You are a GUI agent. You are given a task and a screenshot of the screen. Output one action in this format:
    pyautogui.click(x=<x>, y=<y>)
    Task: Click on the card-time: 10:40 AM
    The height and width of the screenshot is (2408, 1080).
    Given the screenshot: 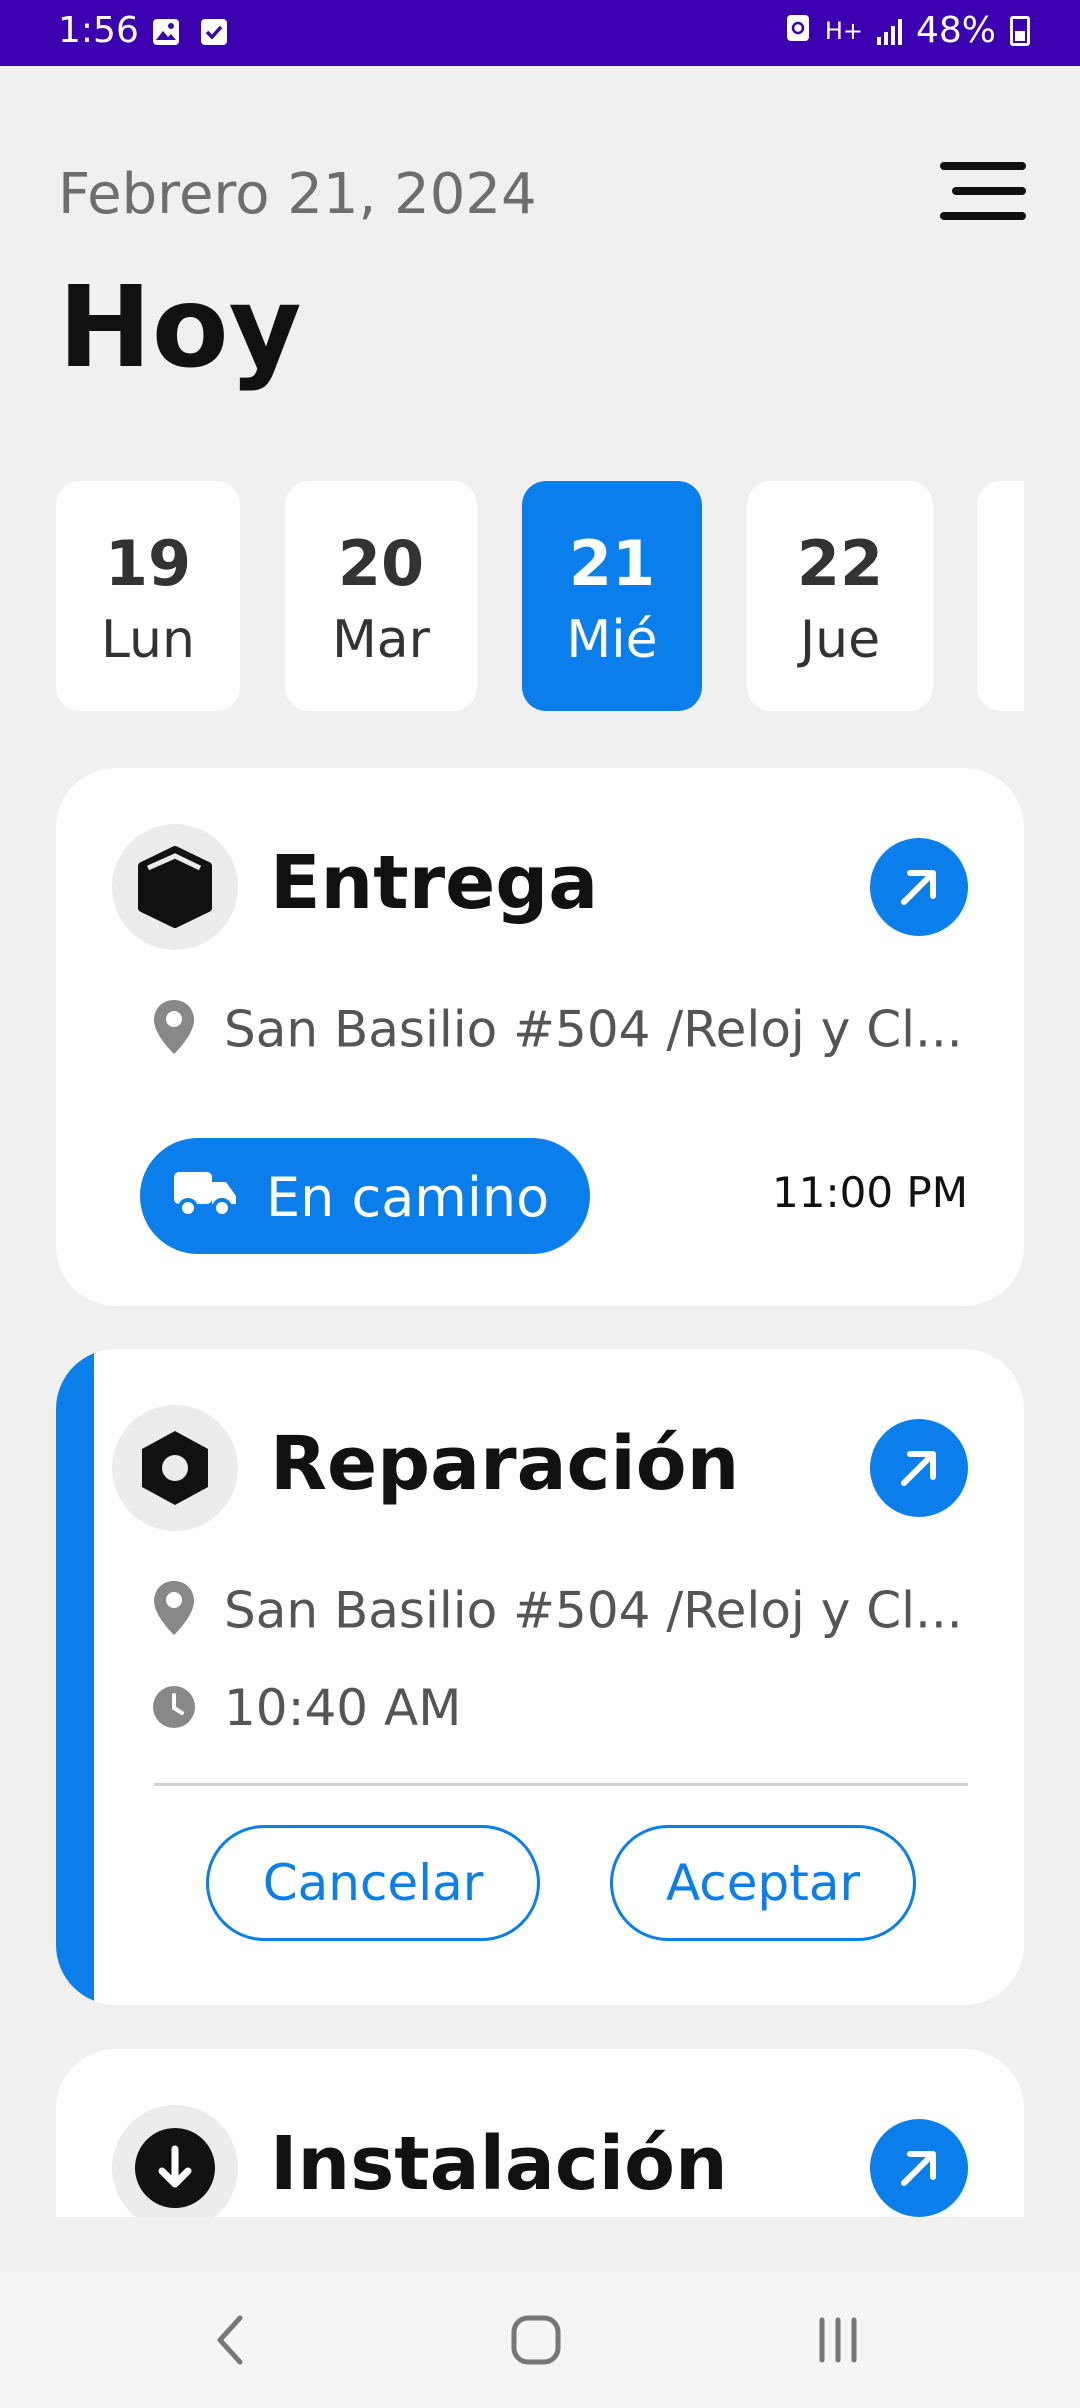 What is the action you would take?
    pyautogui.click(x=343, y=1708)
    